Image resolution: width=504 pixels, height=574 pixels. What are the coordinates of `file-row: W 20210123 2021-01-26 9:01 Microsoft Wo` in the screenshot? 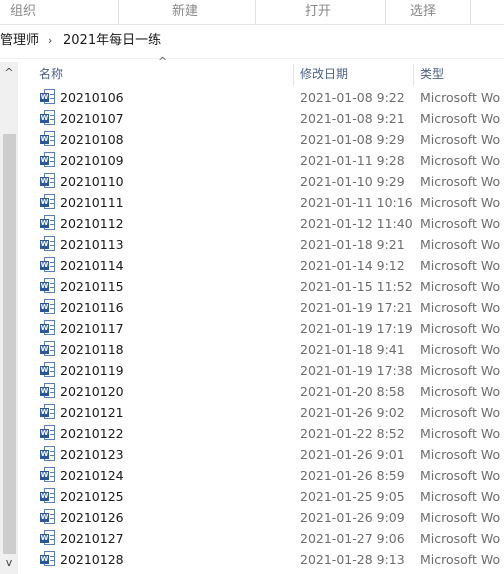 It's located at (267, 454).